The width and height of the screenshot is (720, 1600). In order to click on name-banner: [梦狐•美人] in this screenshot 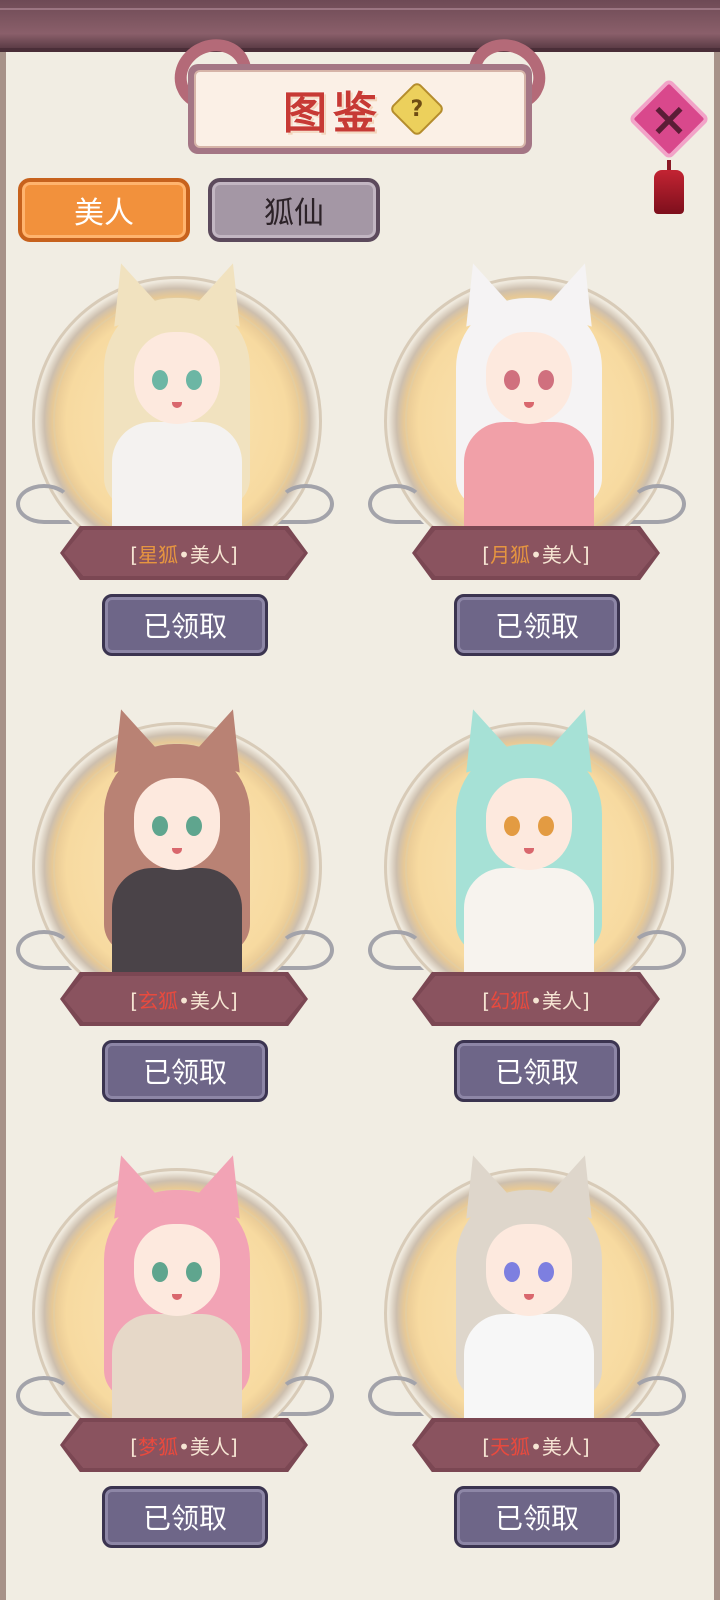, I will do `click(184, 1445)`.